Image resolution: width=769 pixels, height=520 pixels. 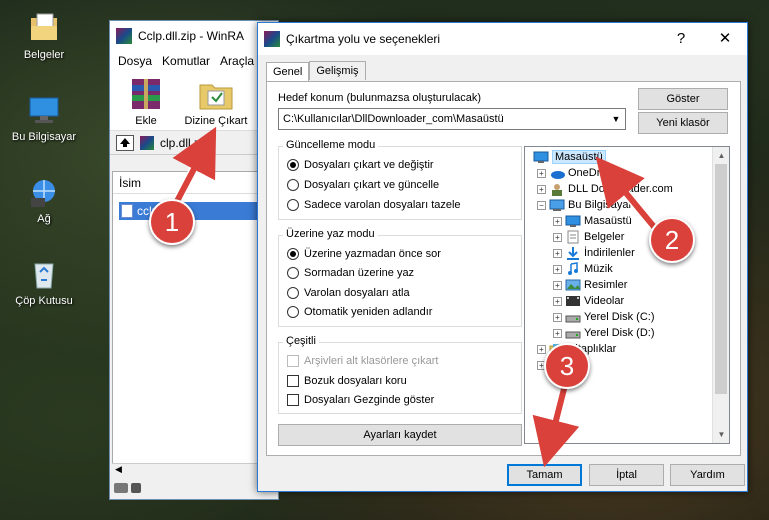 What do you see at coordinates (135, 61) in the screenshot?
I see `menu-file: Dosya` at bounding box center [135, 61].